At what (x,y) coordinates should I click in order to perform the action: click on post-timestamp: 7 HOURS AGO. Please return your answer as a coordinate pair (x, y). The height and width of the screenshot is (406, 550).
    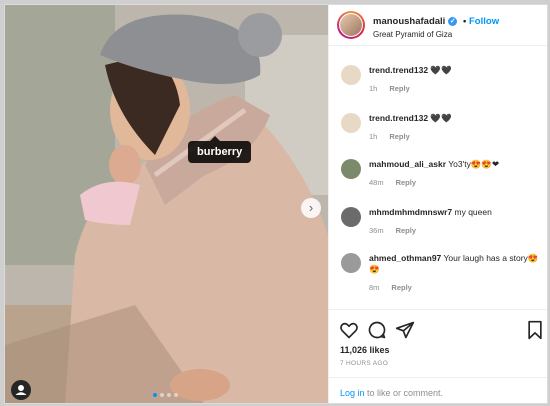
    Looking at the image, I should click on (364, 363).